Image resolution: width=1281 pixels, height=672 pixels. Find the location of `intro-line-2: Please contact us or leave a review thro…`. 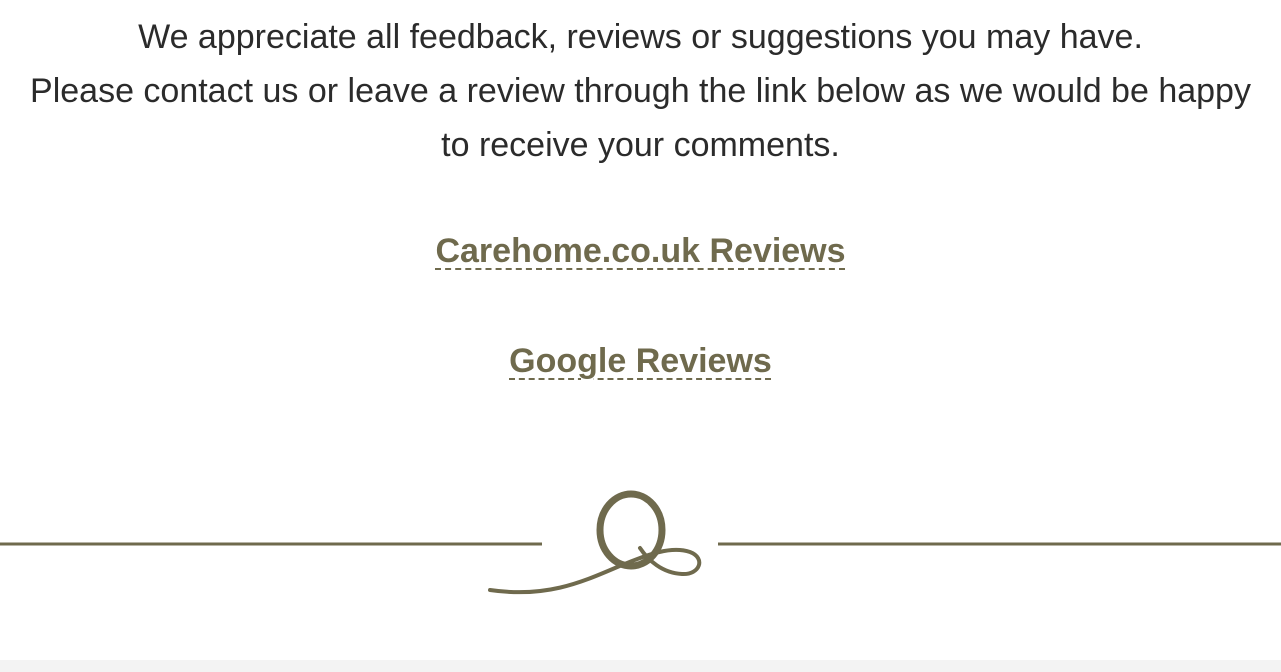

intro-line-2: Please contact us or leave a review thro… is located at coordinates (640, 91).